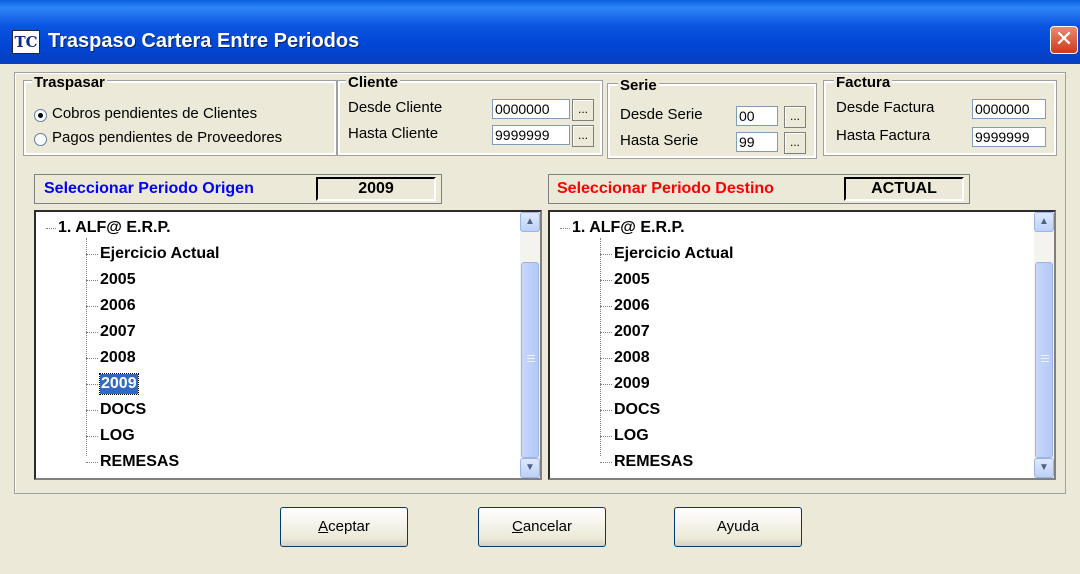 This screenshot has height=574, width=1080. What do you see at coordinates (393, 133) in the screenshot?
I see `hasta-cliente-label: Hasta Cliente` at bounding box center [393, 133].